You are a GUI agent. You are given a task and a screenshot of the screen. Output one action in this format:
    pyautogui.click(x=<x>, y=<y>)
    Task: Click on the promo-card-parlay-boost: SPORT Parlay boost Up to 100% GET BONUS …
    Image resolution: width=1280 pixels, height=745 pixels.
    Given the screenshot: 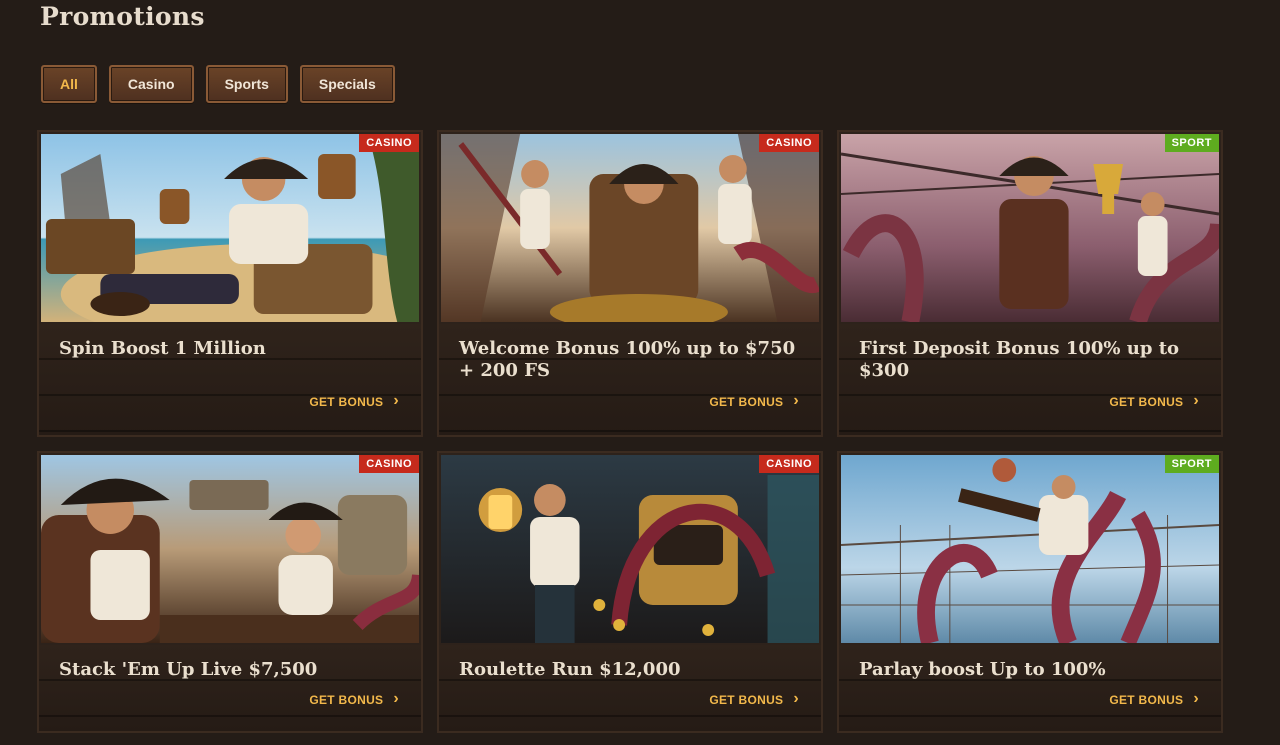 What is the action you would take?
    pyautogui.click(x=1030, y=592)
    